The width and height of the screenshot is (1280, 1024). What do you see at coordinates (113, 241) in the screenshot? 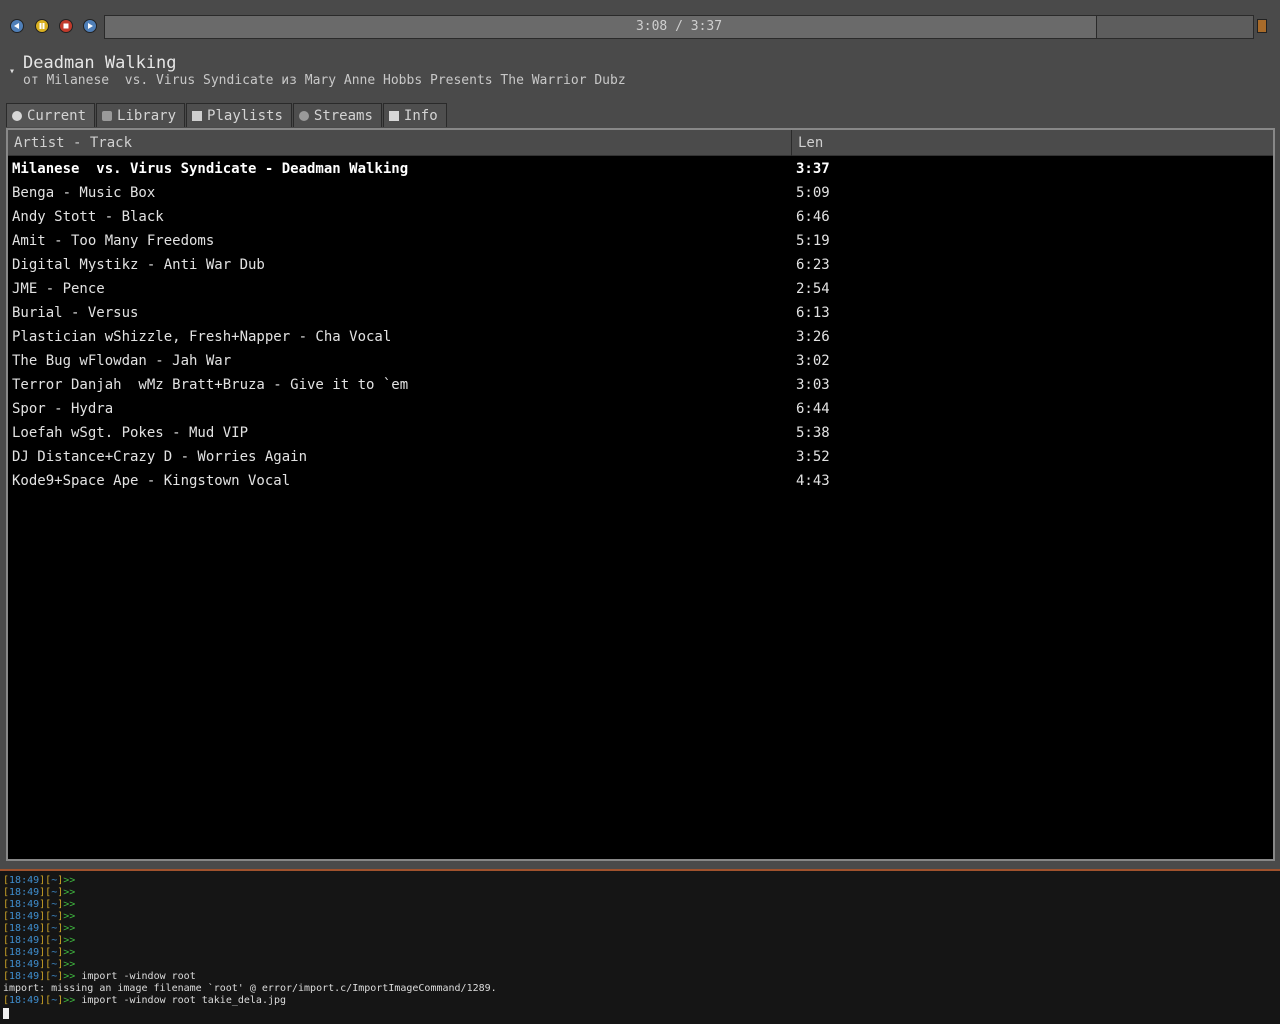
I see `track-title: Amit - Too Many Freedoms` at bounding box center [113, 241].